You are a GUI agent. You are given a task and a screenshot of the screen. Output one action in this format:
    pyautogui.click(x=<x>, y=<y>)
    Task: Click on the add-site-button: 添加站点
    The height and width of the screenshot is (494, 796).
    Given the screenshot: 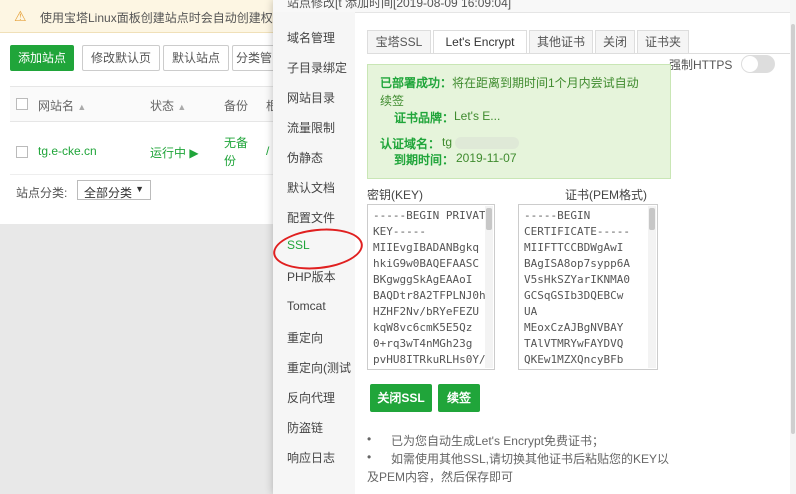 What is the action you would take?
    pyautogui.click(x=42, y=58)
    